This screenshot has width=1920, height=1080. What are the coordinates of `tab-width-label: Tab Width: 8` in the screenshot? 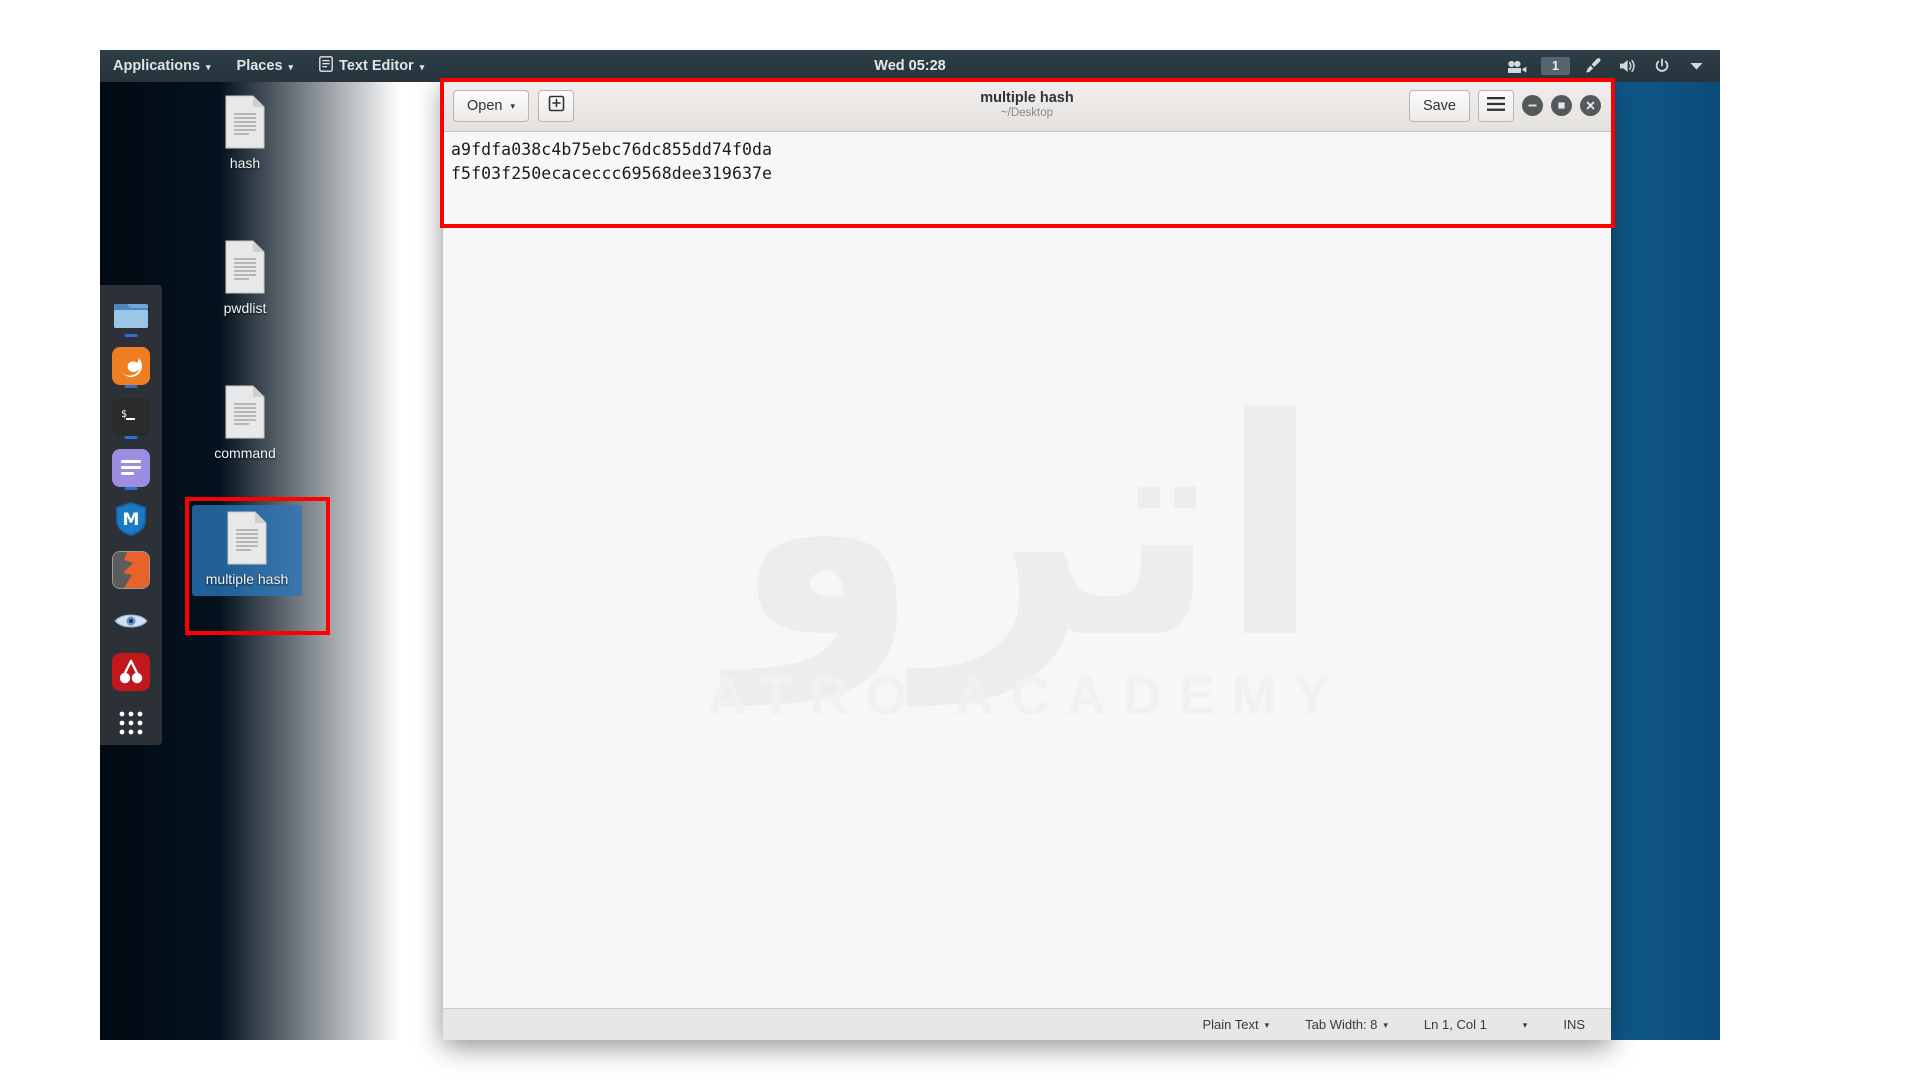 It's located at (1341, 1024).